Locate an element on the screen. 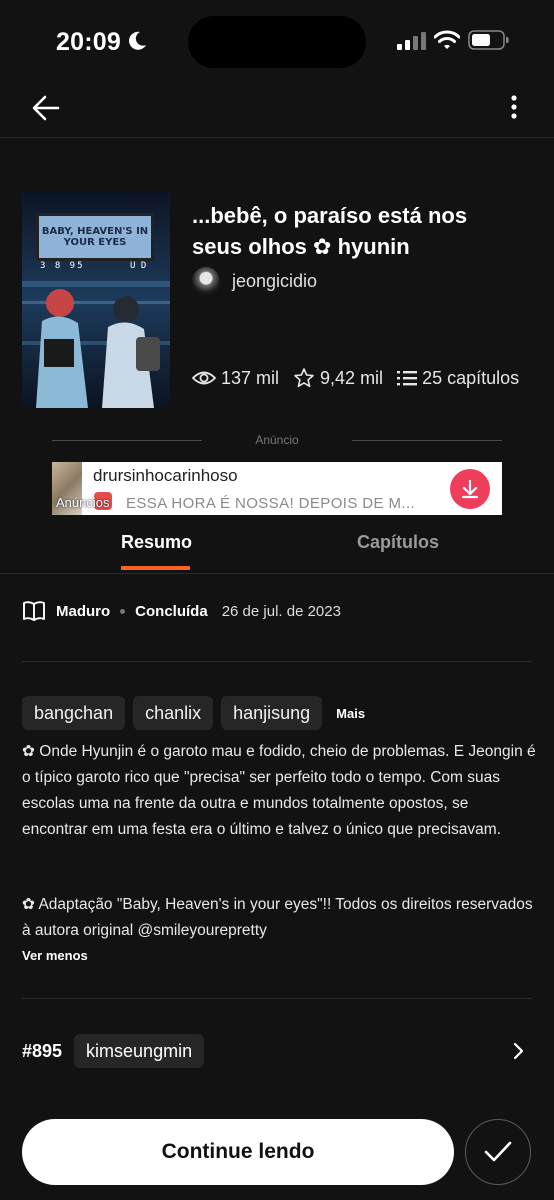 This screenshot has width=554, height=1200. list-icon is located at coordinates (407, 378).